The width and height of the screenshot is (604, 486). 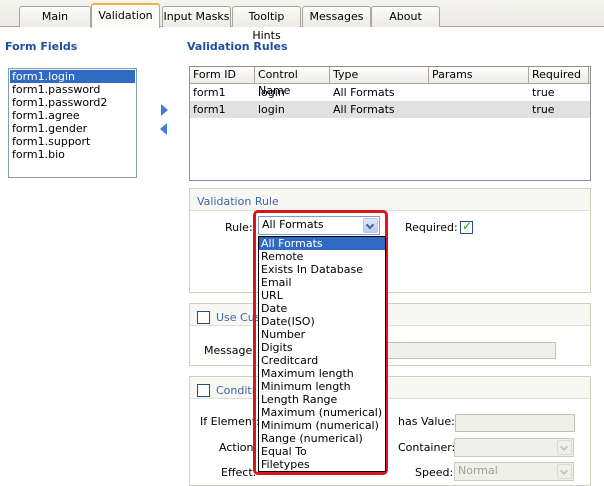 What do you see at coordinates (514, 447) in the screenshot?
I see `container-select` at bounding box center [514, 447].